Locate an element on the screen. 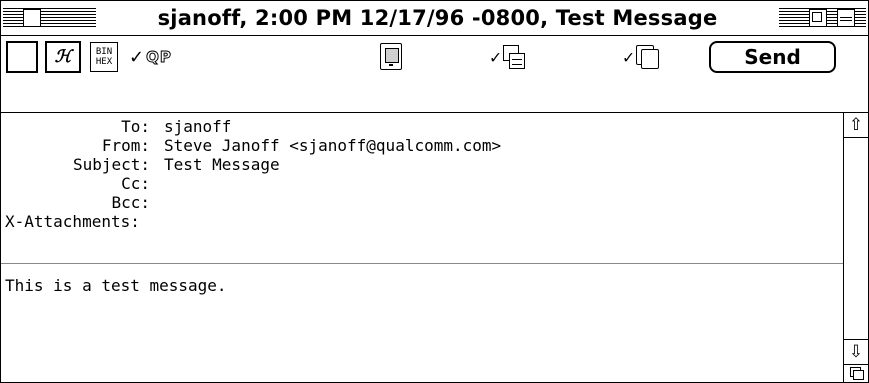  scroll-up-glyph: ⇧ is located at coordinates (856, 125).